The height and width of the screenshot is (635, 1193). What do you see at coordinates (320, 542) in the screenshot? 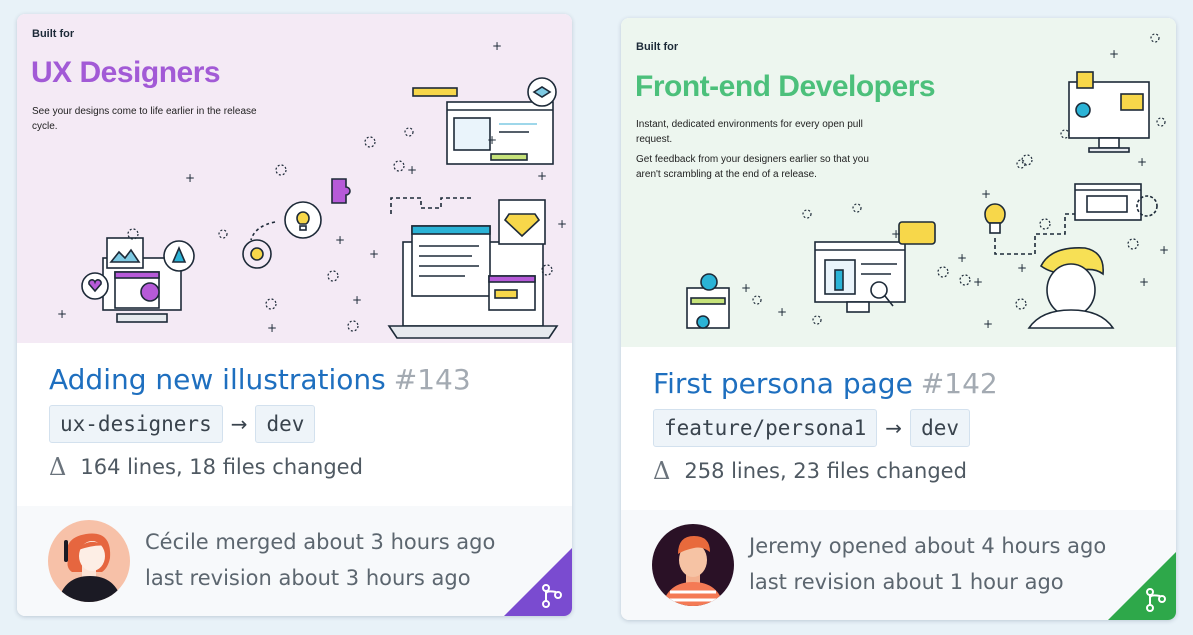
I see `activity-event: Cécile merged about 3 hours ago` at bounding box center [320, 542].